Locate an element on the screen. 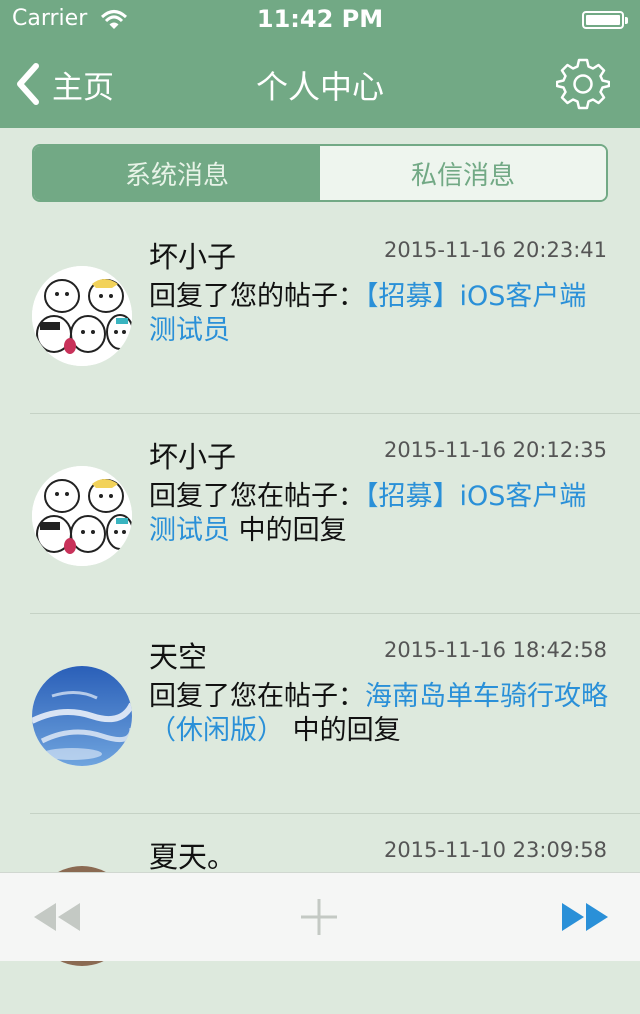 Image resolution: width=640 pixels, height=1014 pixels. add-button is located at coordinates (319, 917).